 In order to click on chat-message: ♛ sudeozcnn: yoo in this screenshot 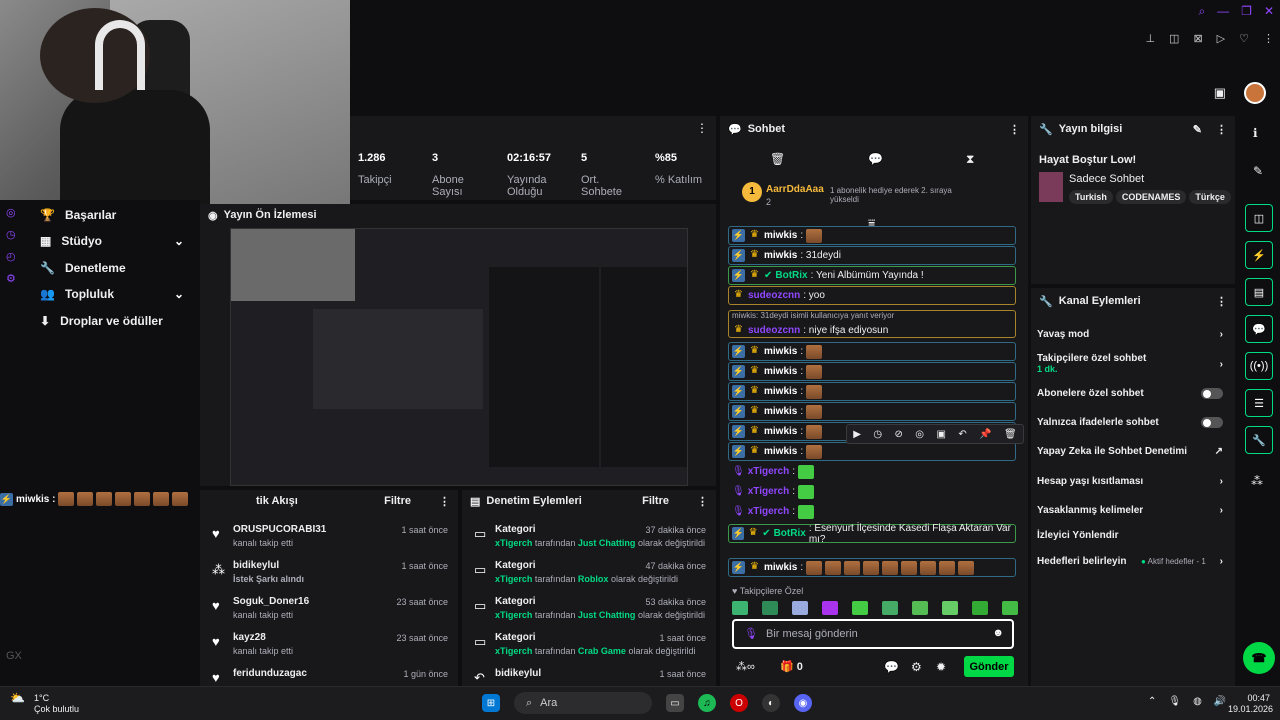, I will do `click(872, 295)`.